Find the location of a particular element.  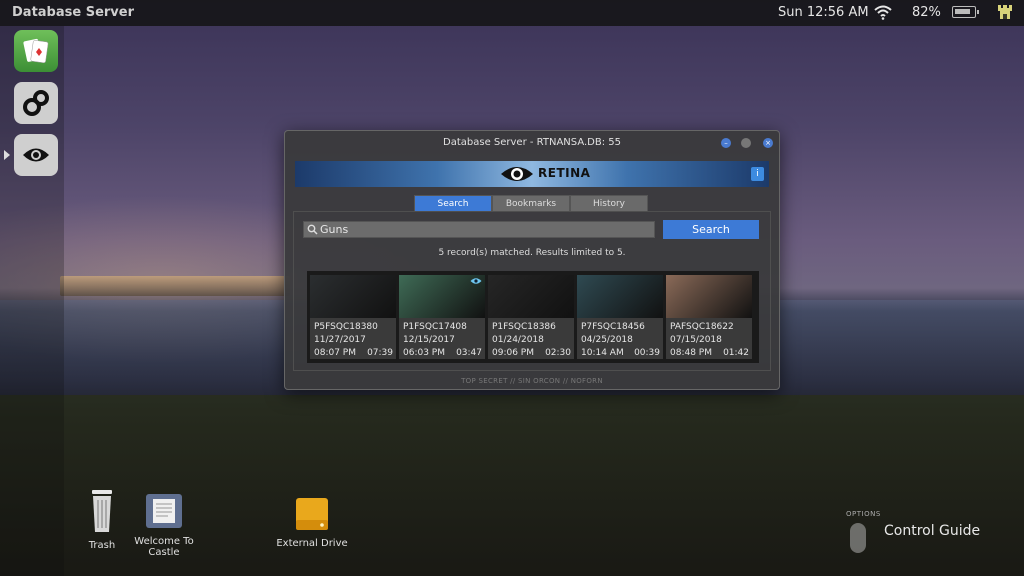

result-card: P1FSQC17408 12/15/2017 06:03 PM 03:47 is located at coordinates (442, 317).